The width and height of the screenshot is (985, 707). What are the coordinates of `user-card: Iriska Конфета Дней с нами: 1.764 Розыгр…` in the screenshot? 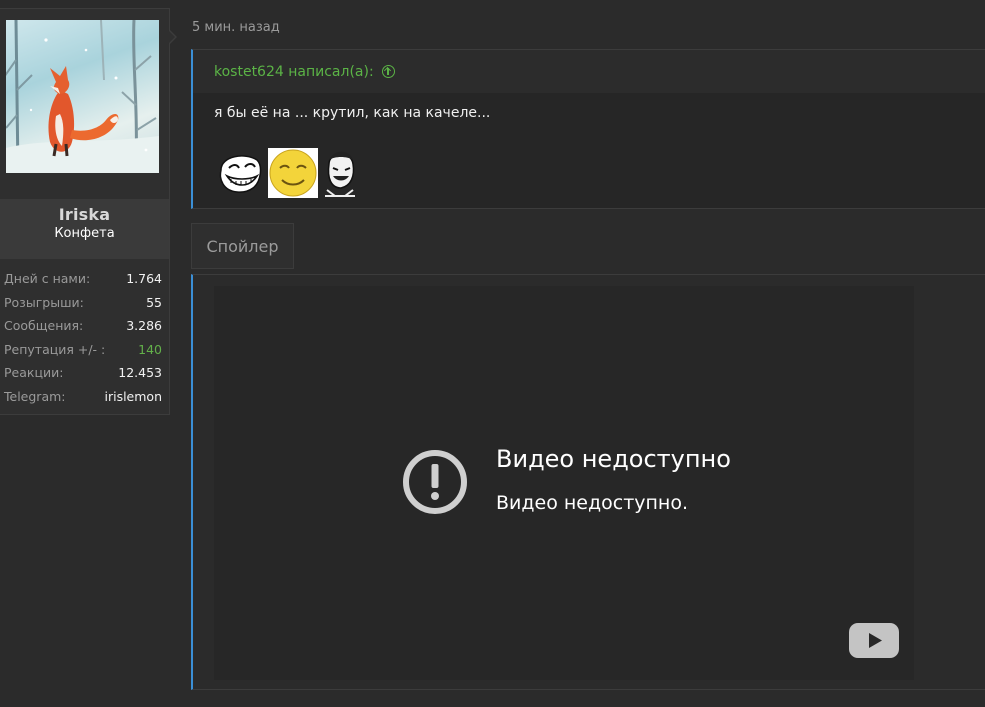 It's located at (88, 211).